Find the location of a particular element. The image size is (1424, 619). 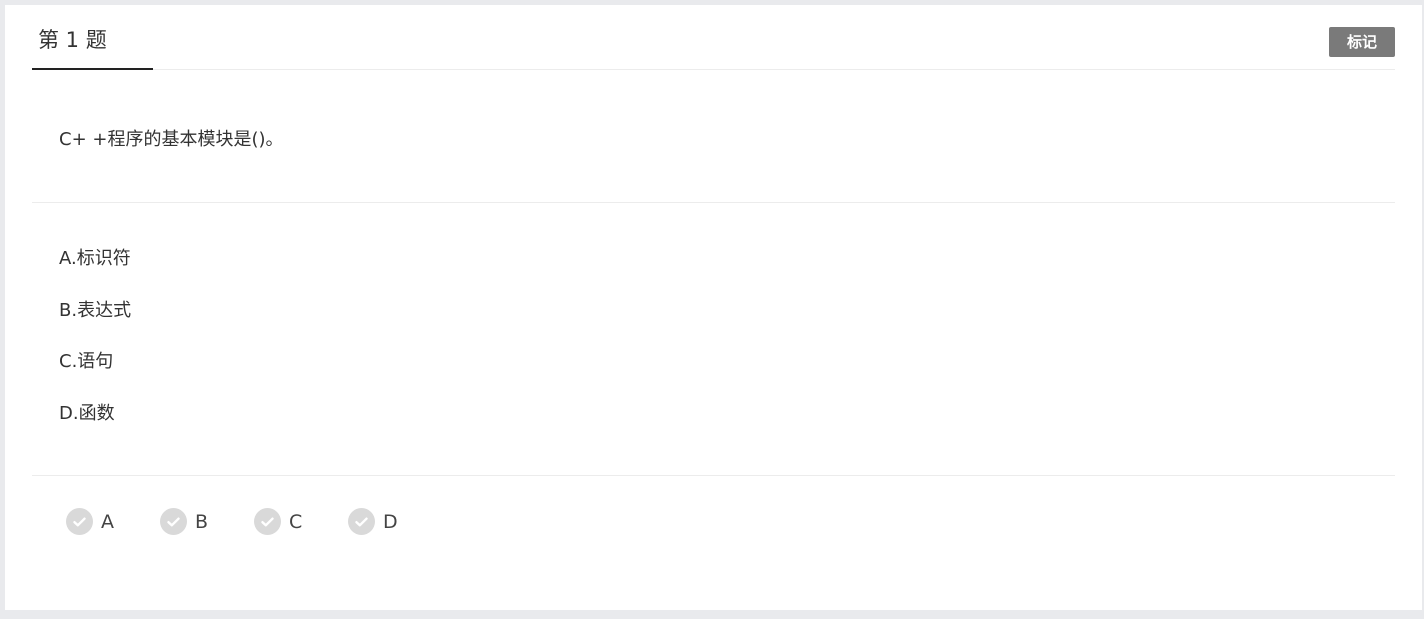

active-tab-underline is located at coordinates (92, 69).